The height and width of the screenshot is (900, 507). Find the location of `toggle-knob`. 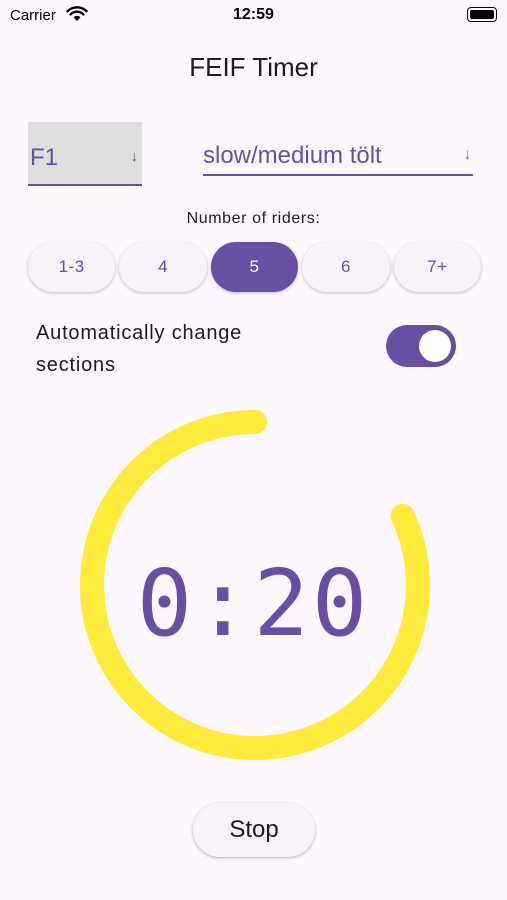

toggle-knob is located at coordinates (435, 346).